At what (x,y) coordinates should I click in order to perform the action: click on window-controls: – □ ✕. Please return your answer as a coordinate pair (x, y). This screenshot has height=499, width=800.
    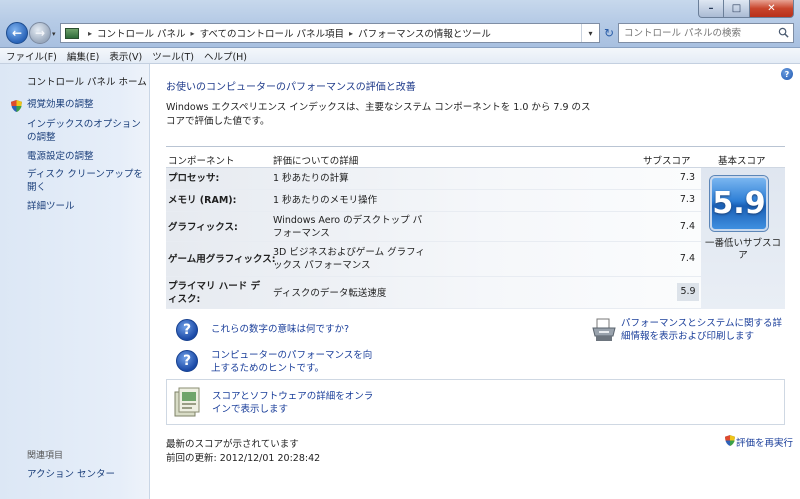
    Looking at the image, I should click on (746, 9).